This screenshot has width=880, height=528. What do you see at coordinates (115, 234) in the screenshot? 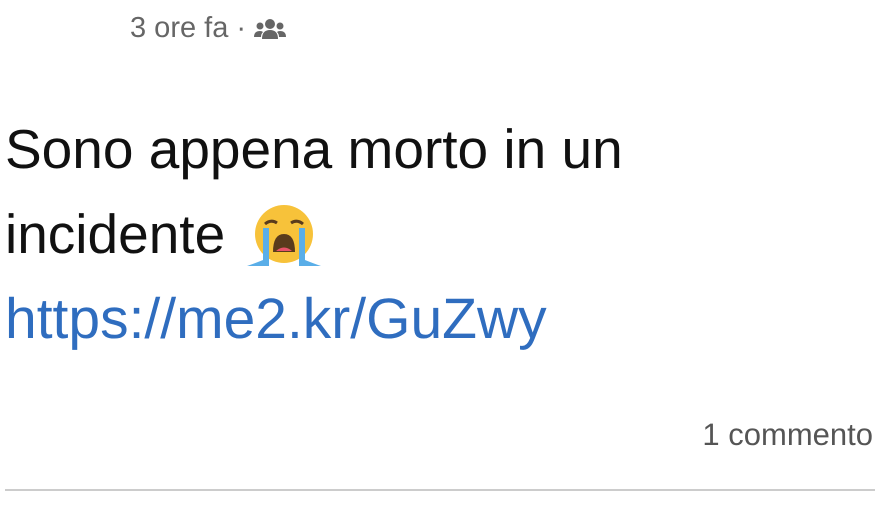
I see `post-text: incidente` at bounding box center [115, 234].